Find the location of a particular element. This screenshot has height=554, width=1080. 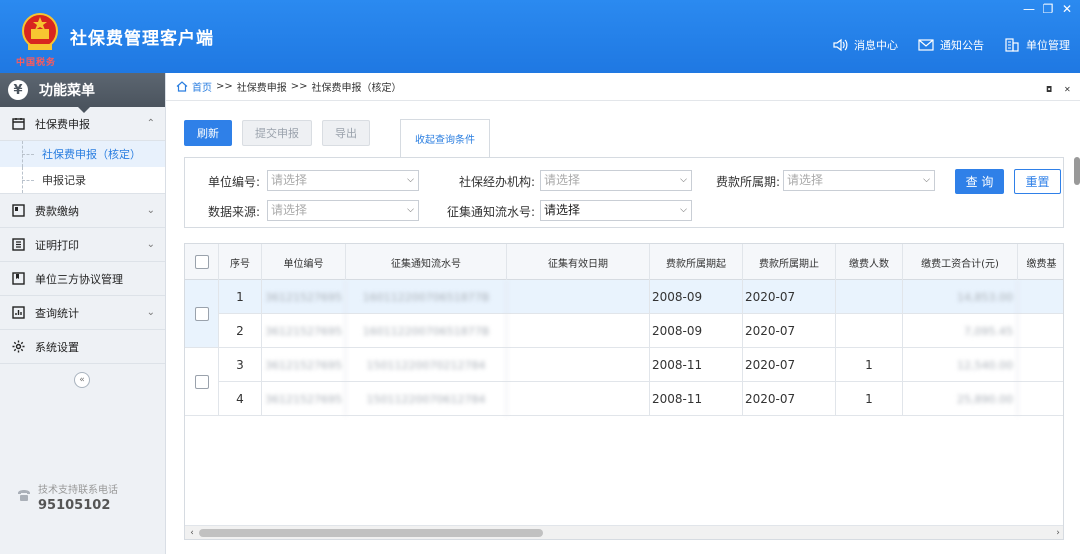

period-label: 费款所属期: is located at coordinates (747, 182).